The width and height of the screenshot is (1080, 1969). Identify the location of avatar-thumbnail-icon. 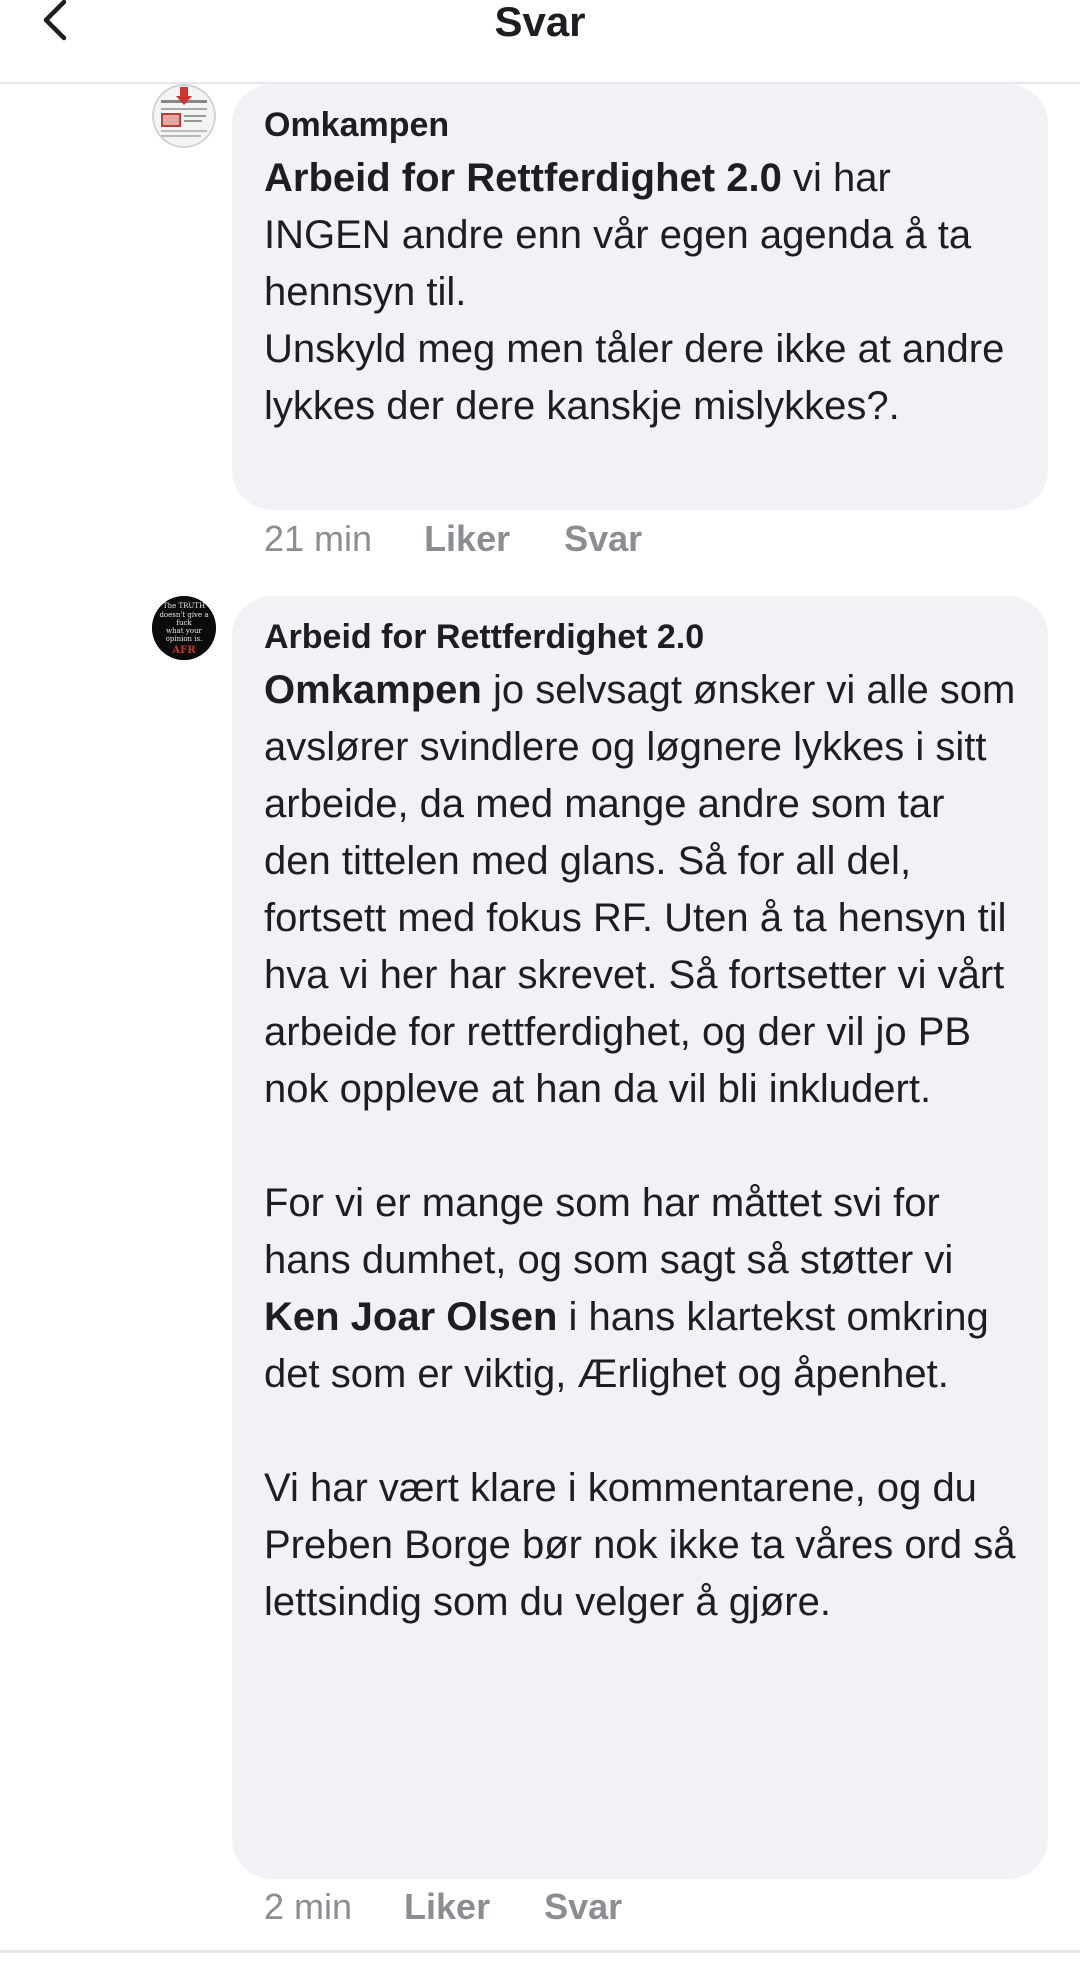
(184, 116).